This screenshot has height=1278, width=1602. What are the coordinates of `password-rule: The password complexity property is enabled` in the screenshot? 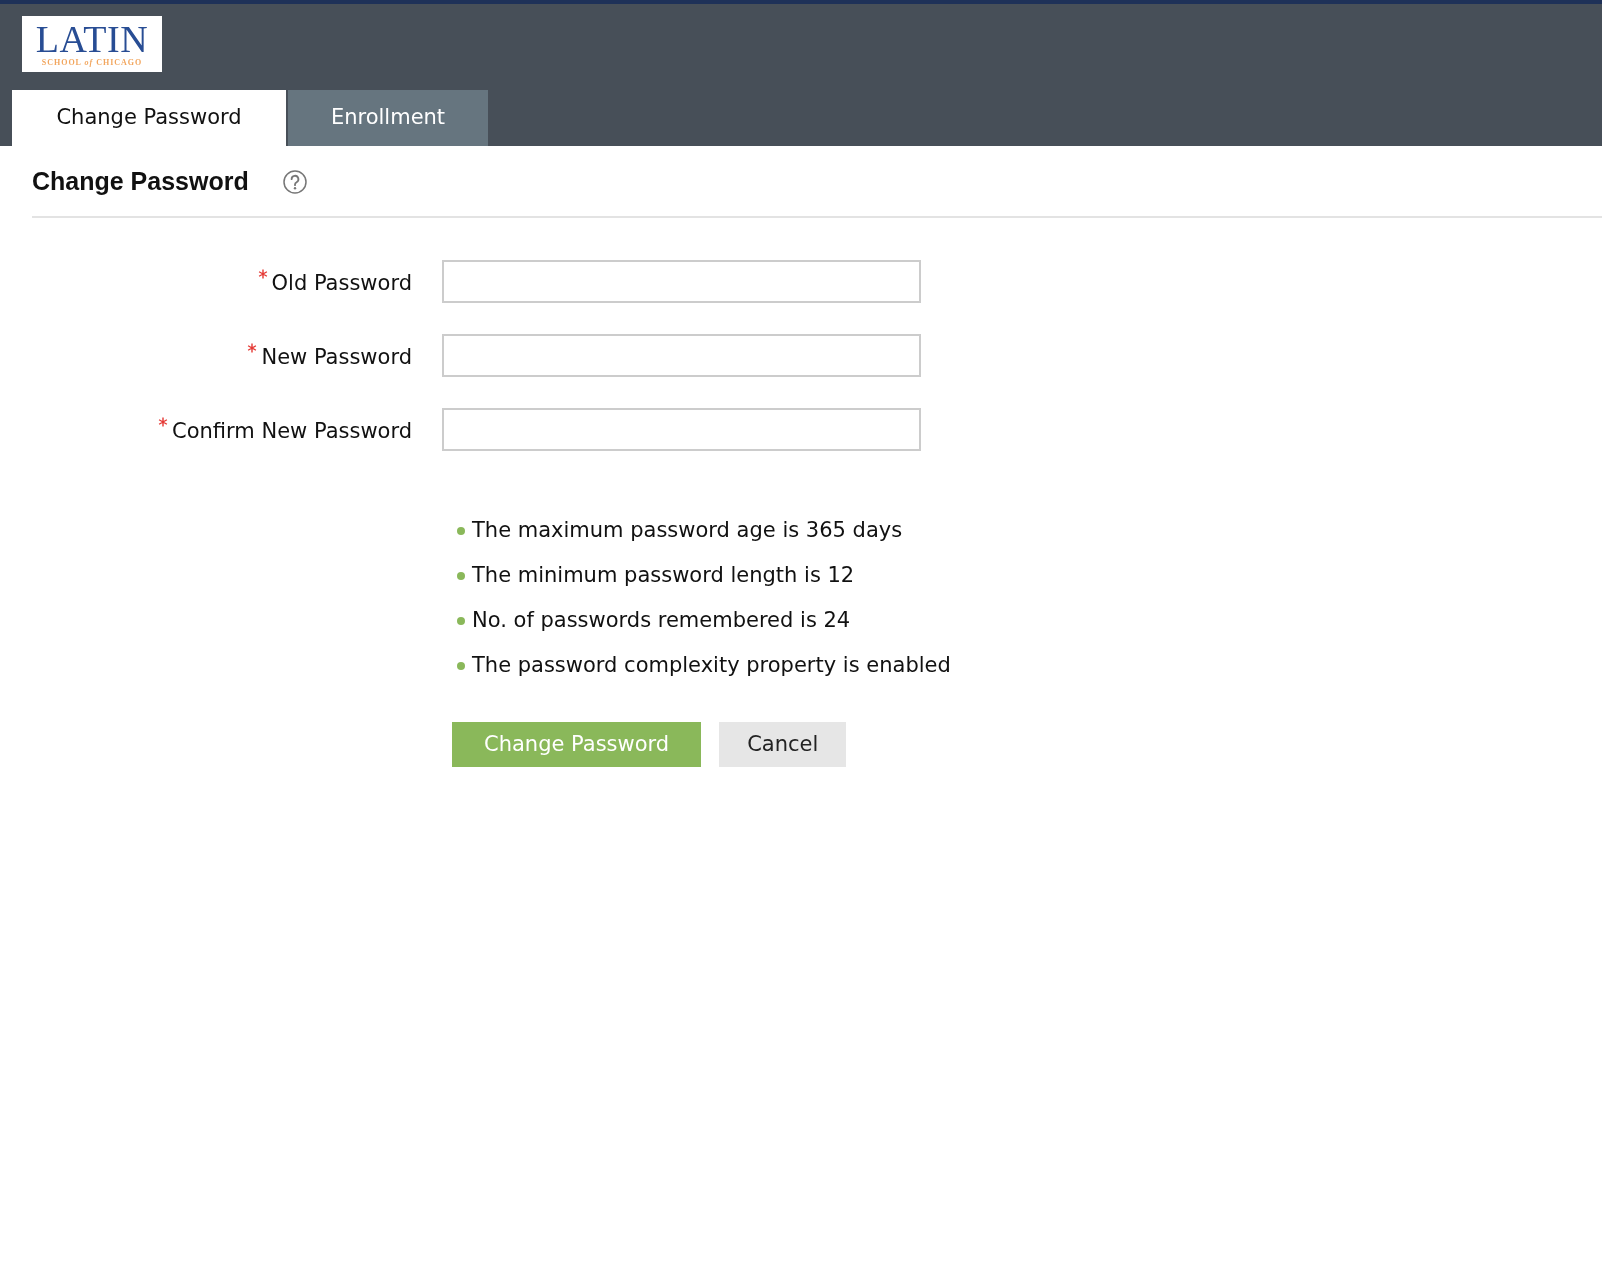 It's located at (711, 665).